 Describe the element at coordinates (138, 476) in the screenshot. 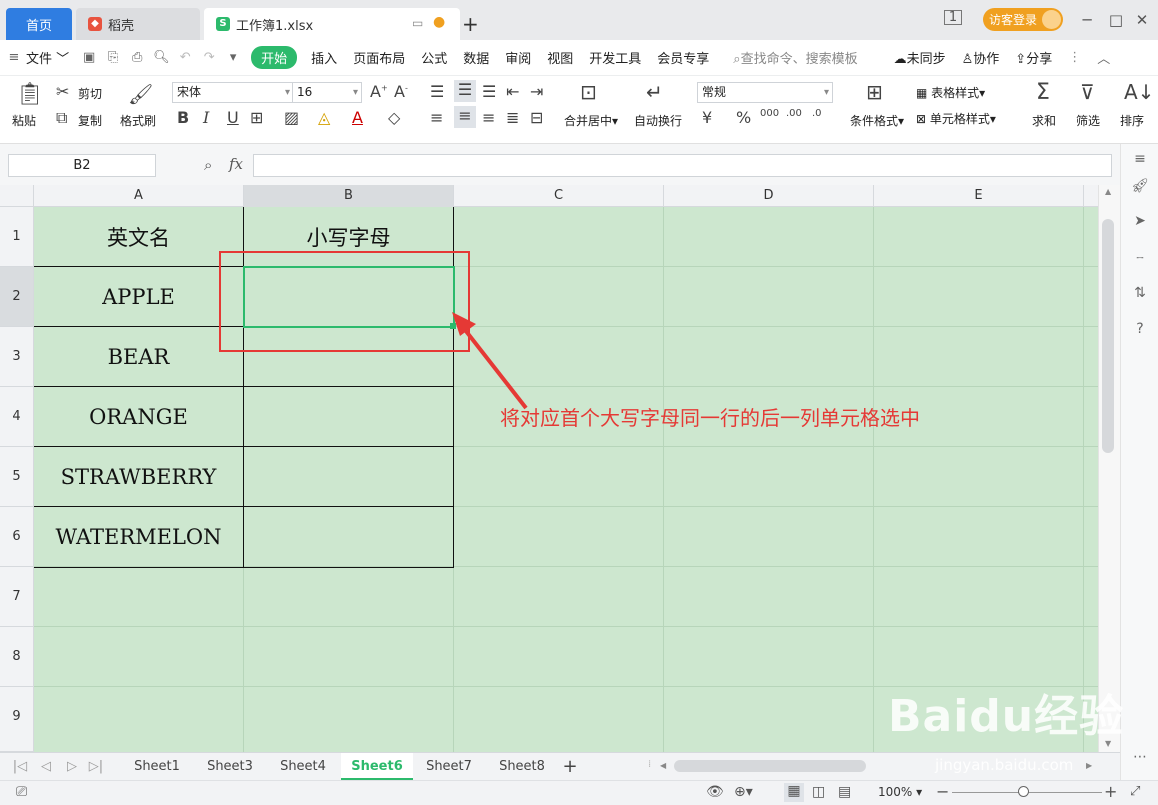

I see `cell-a5: STRAWBERRY` at that location.